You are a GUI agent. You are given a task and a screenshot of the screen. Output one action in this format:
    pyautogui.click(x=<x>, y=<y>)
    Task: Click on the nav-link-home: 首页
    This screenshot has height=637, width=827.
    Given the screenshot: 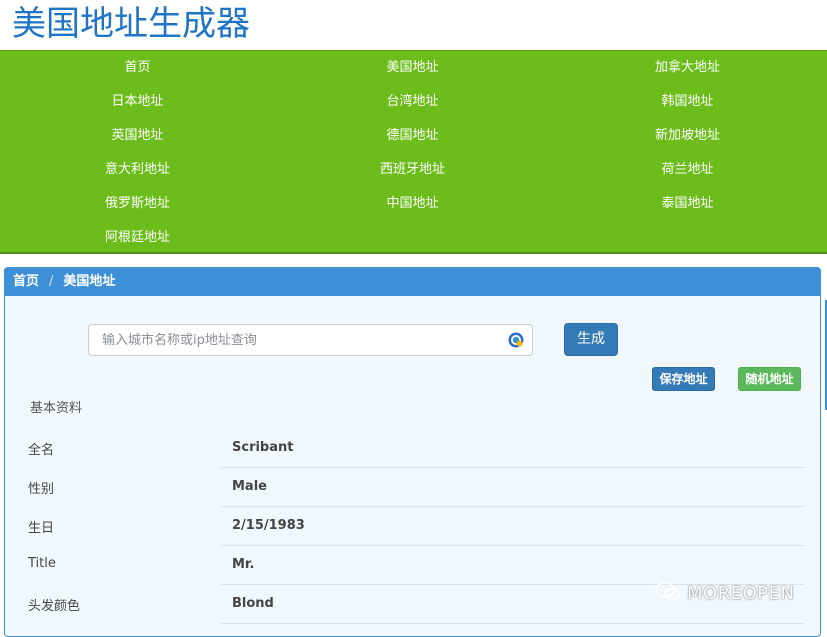 What is the action you would take?
    pyautogui.click(x=137, y=68)
    